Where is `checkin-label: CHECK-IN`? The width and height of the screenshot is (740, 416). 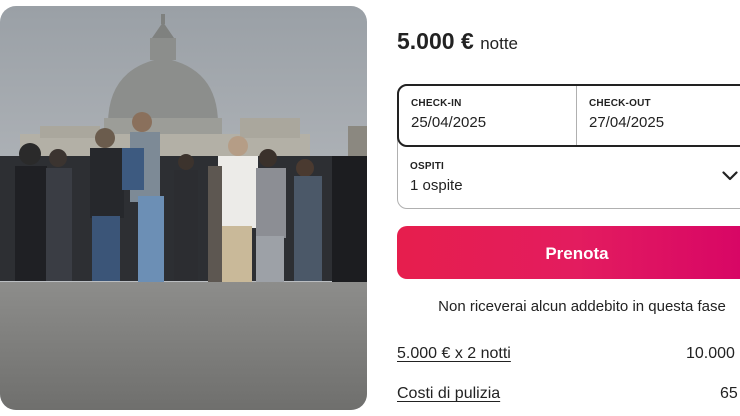
checkin-label: CHECK-IN is located at coordinates (436, 103).